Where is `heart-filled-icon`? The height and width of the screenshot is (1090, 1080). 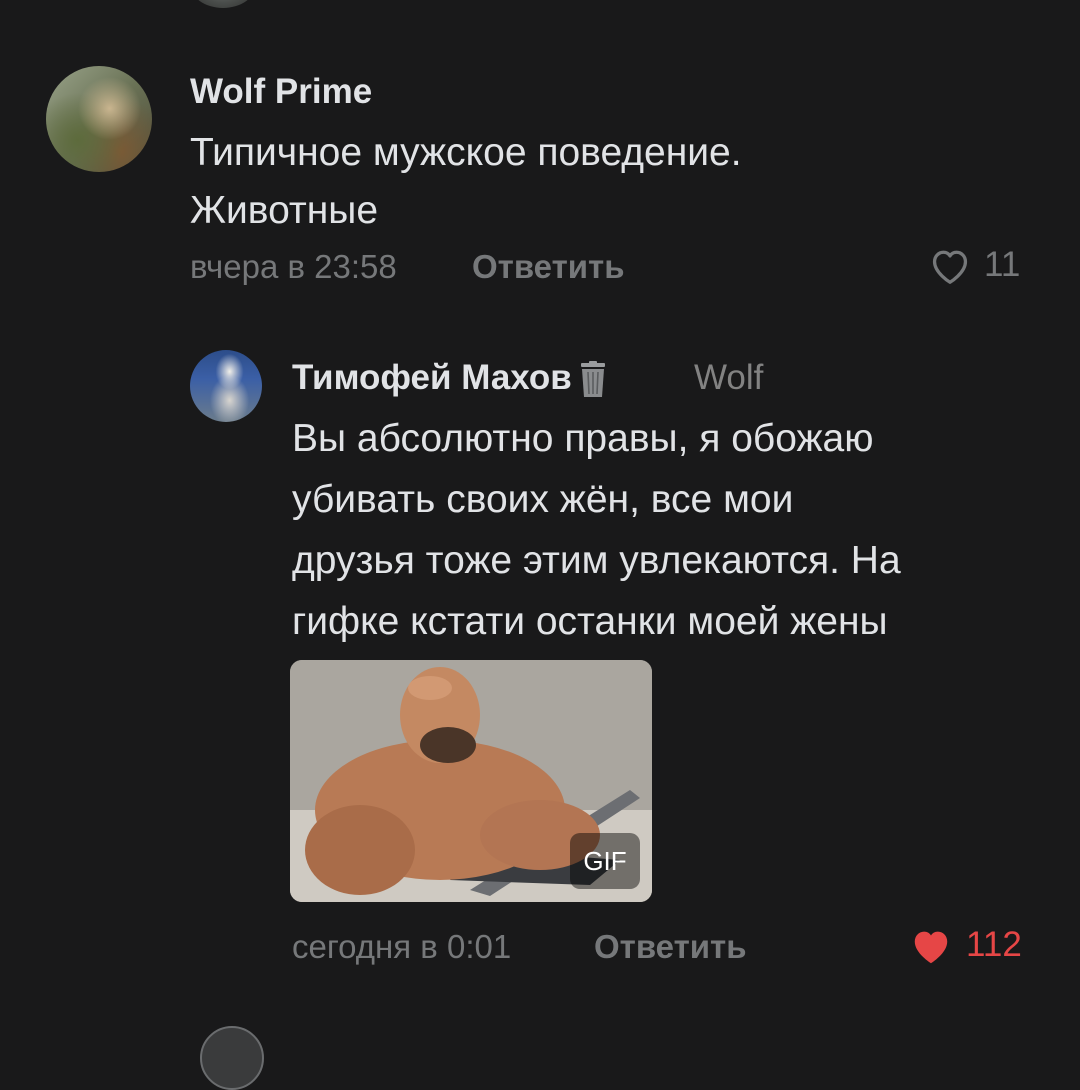 heart-filled-icon is located at coordinates (931, 947).